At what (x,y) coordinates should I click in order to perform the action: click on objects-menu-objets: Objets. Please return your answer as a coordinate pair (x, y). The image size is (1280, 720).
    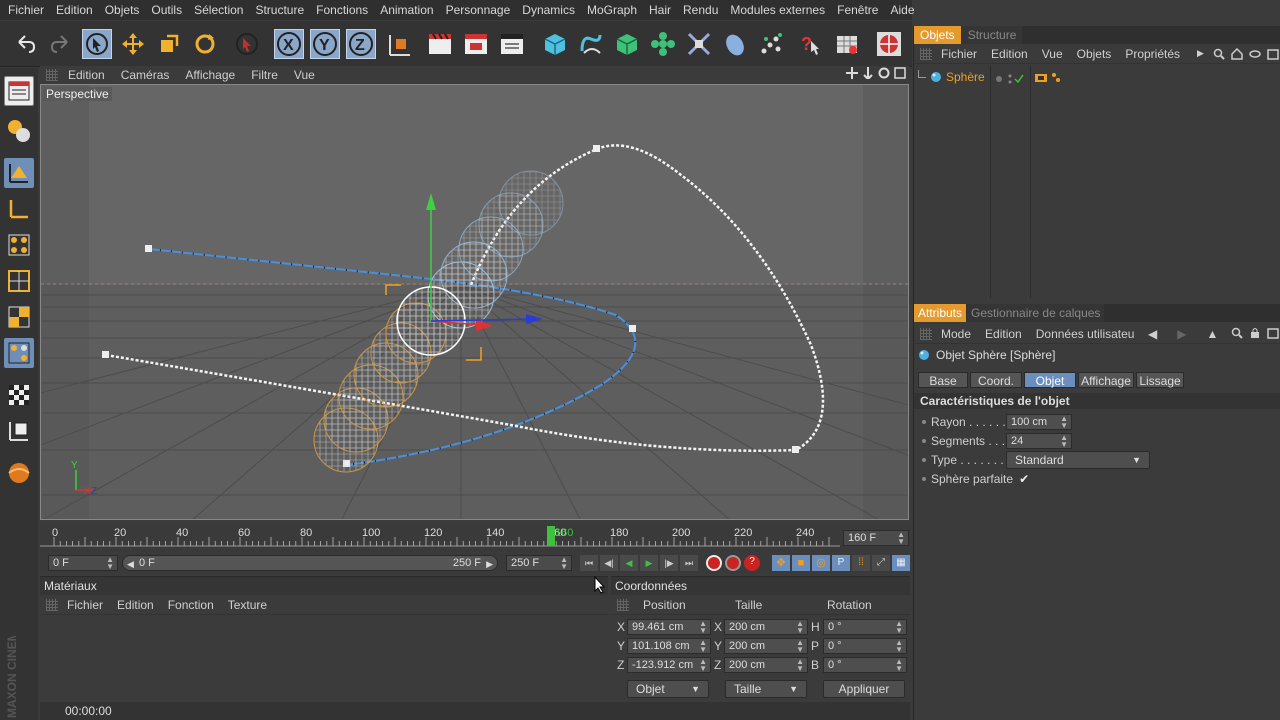
    Looking at the image, I should click on (1094, 54).